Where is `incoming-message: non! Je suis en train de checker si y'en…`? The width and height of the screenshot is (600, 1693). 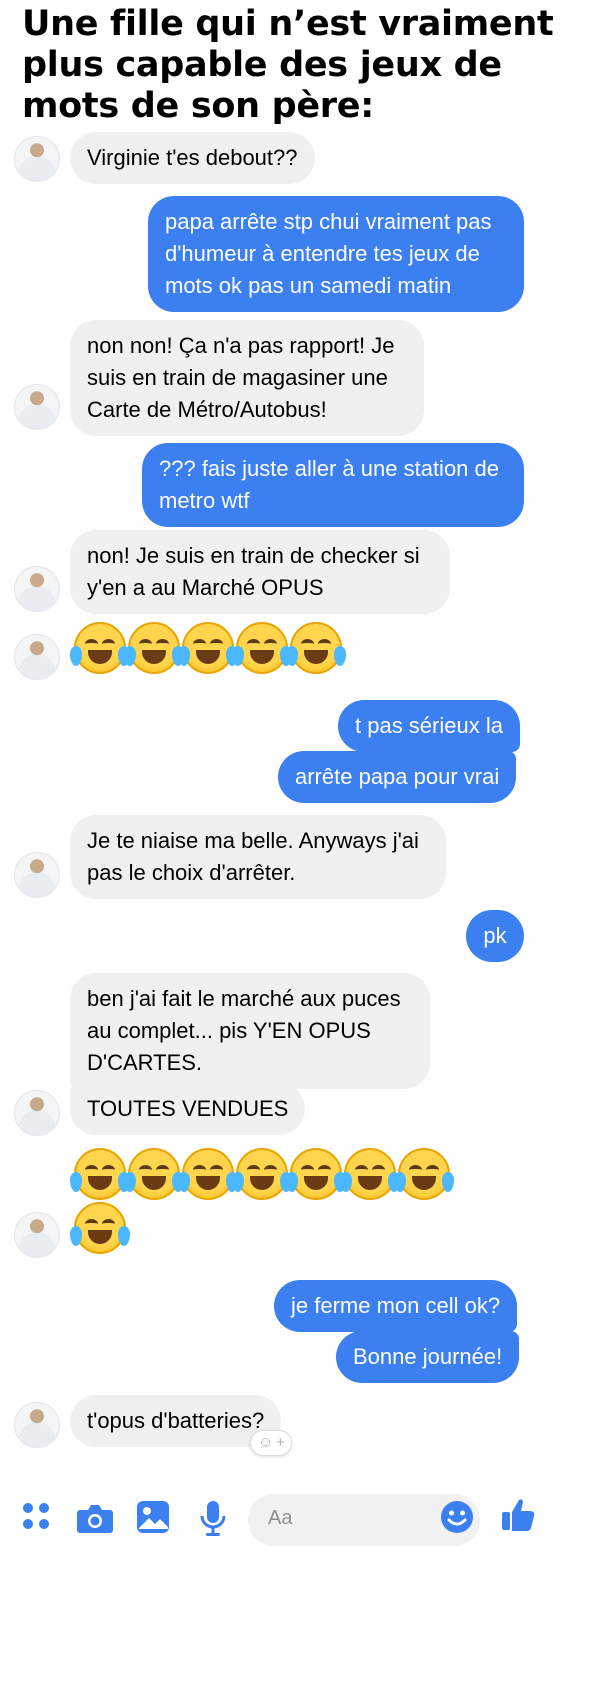
incoming-message: non! Je suis en train de checker si y'en… is located at coordinates (260, 572).